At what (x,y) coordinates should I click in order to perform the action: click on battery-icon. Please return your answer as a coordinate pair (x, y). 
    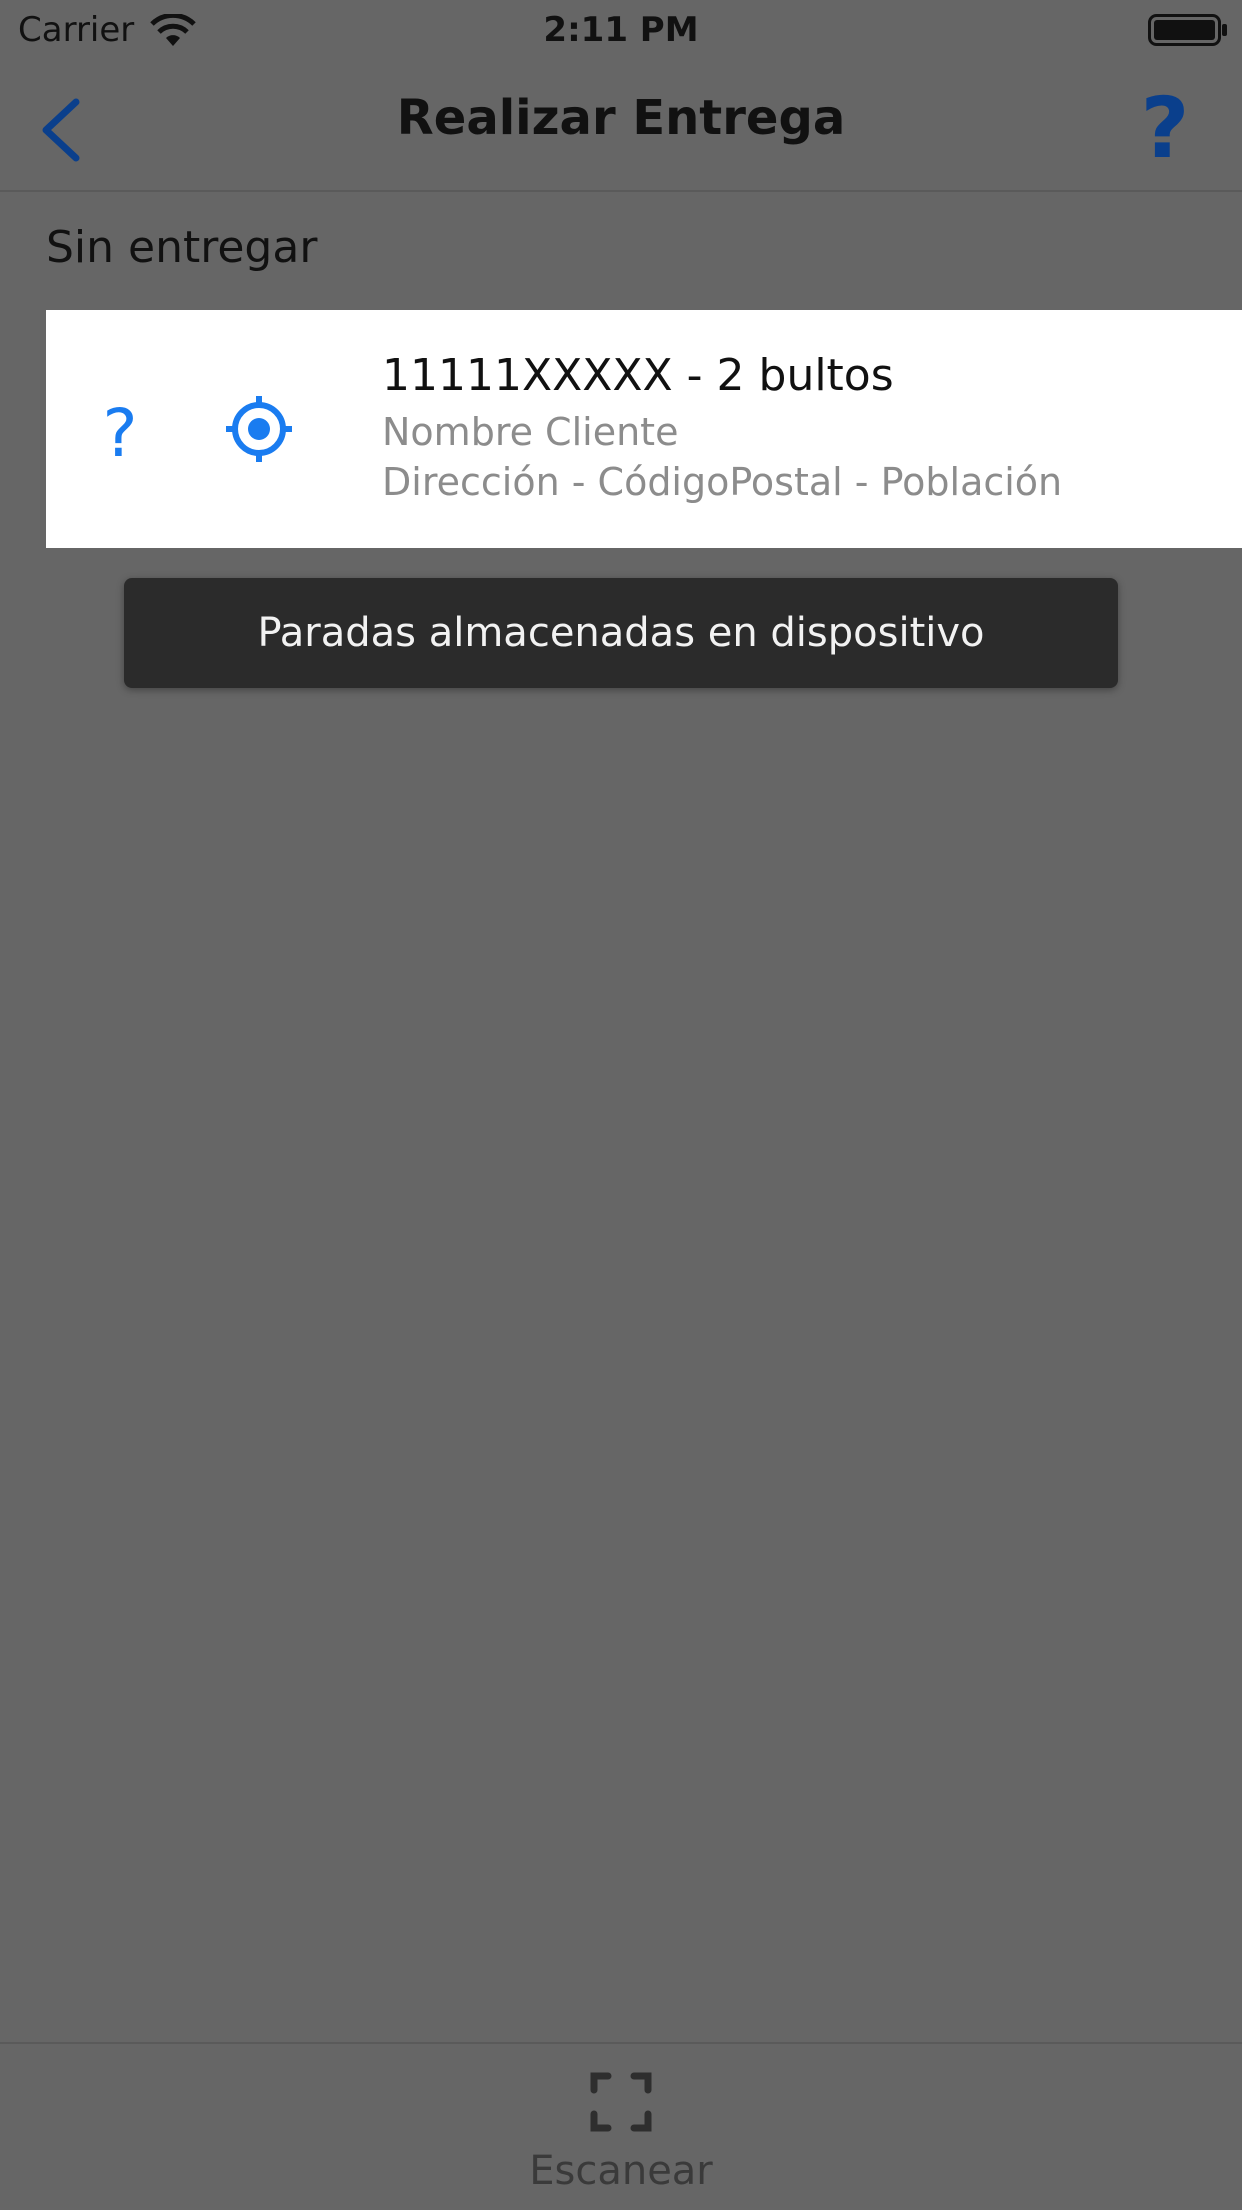
    Looking at the image, I should click on (1187, 30).